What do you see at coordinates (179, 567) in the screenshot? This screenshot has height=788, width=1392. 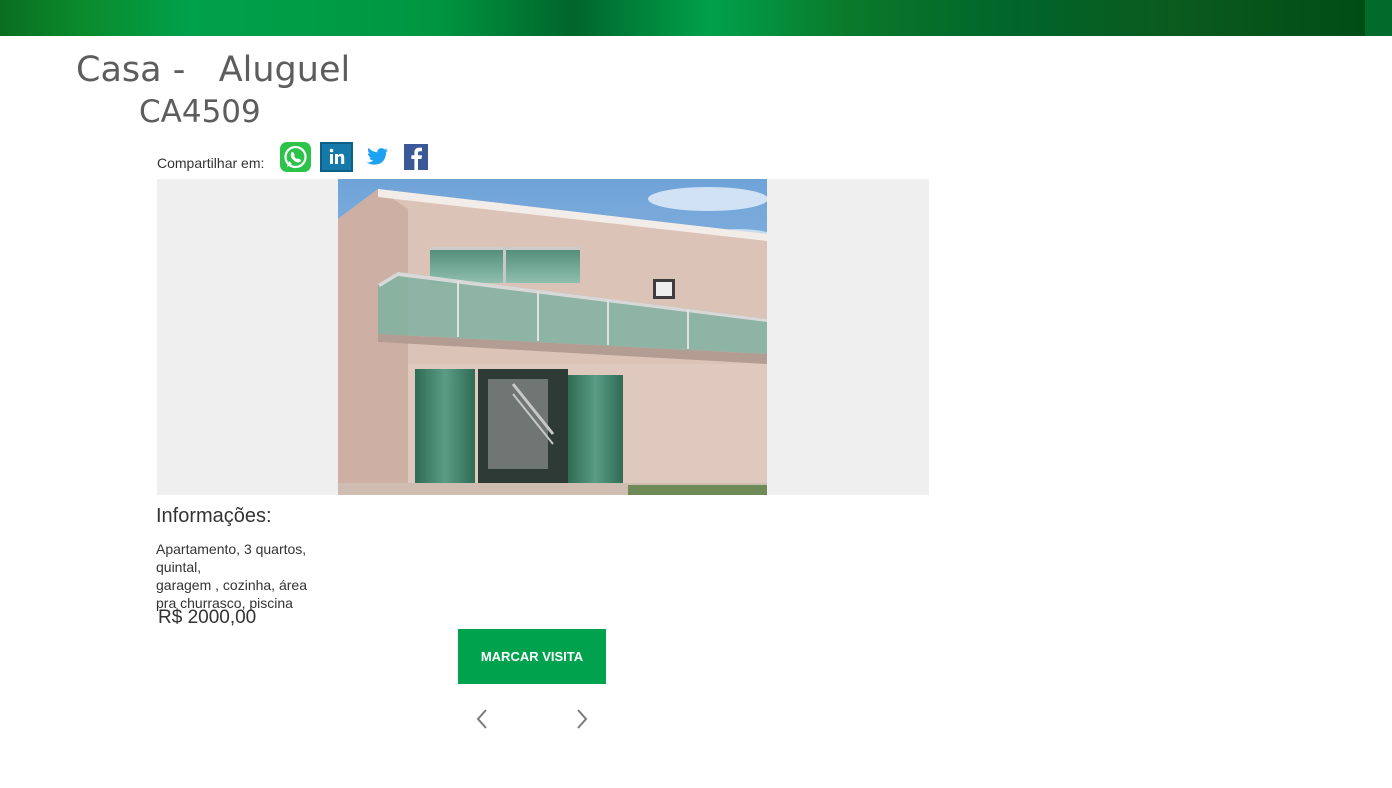 I see `info-line: quintal,` at bounding box center [179, 567].